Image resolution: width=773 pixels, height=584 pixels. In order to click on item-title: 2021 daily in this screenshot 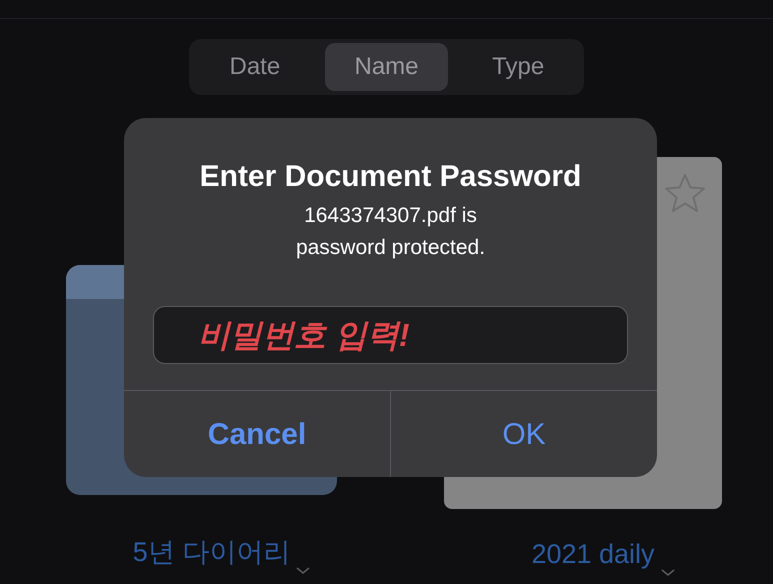, I will do `click(593, 554)`.